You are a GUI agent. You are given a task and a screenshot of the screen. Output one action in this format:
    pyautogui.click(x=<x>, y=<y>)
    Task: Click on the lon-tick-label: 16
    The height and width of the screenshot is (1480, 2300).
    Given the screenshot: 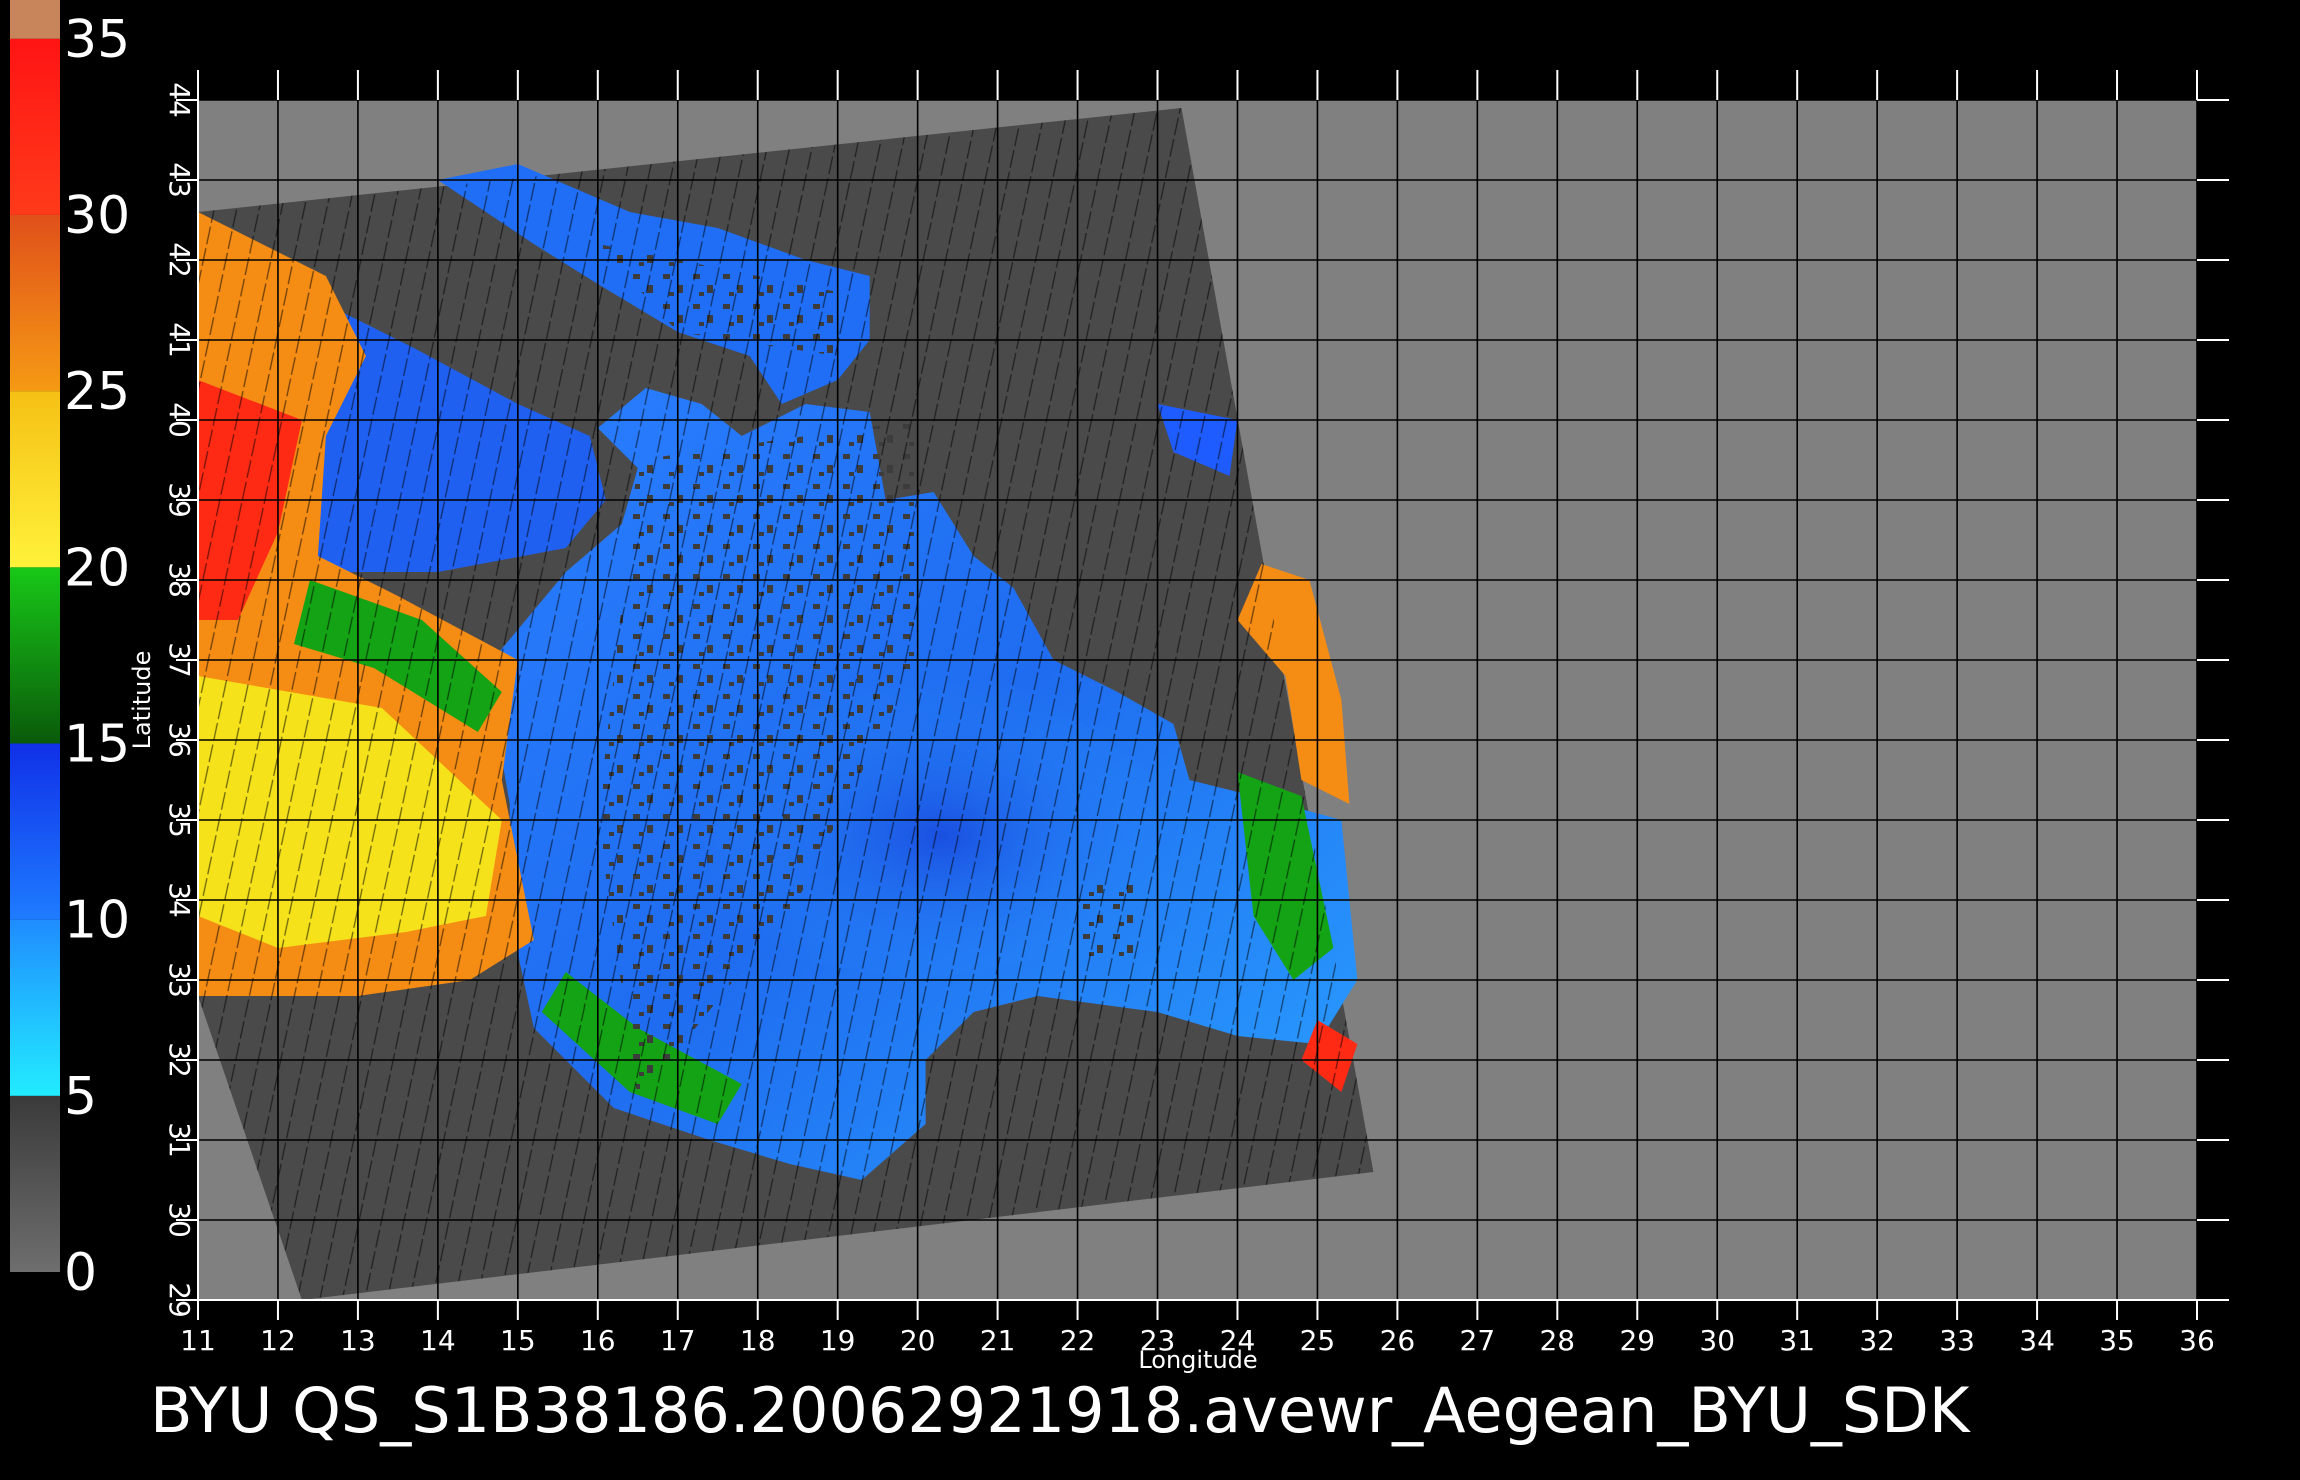 What is the action you would take?
    pyautogui.click(x=598, y=1340)
    